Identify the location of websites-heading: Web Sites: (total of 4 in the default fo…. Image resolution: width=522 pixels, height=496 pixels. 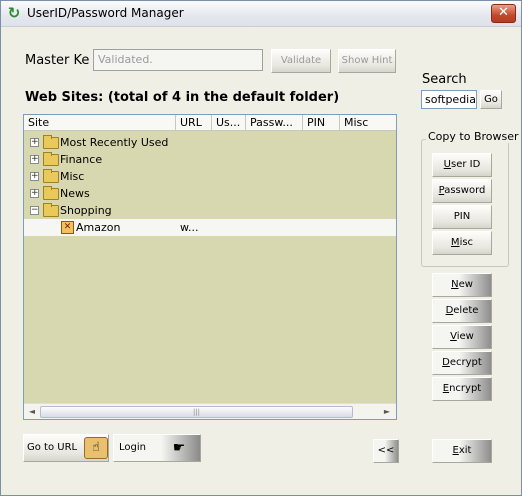
(182, 97).